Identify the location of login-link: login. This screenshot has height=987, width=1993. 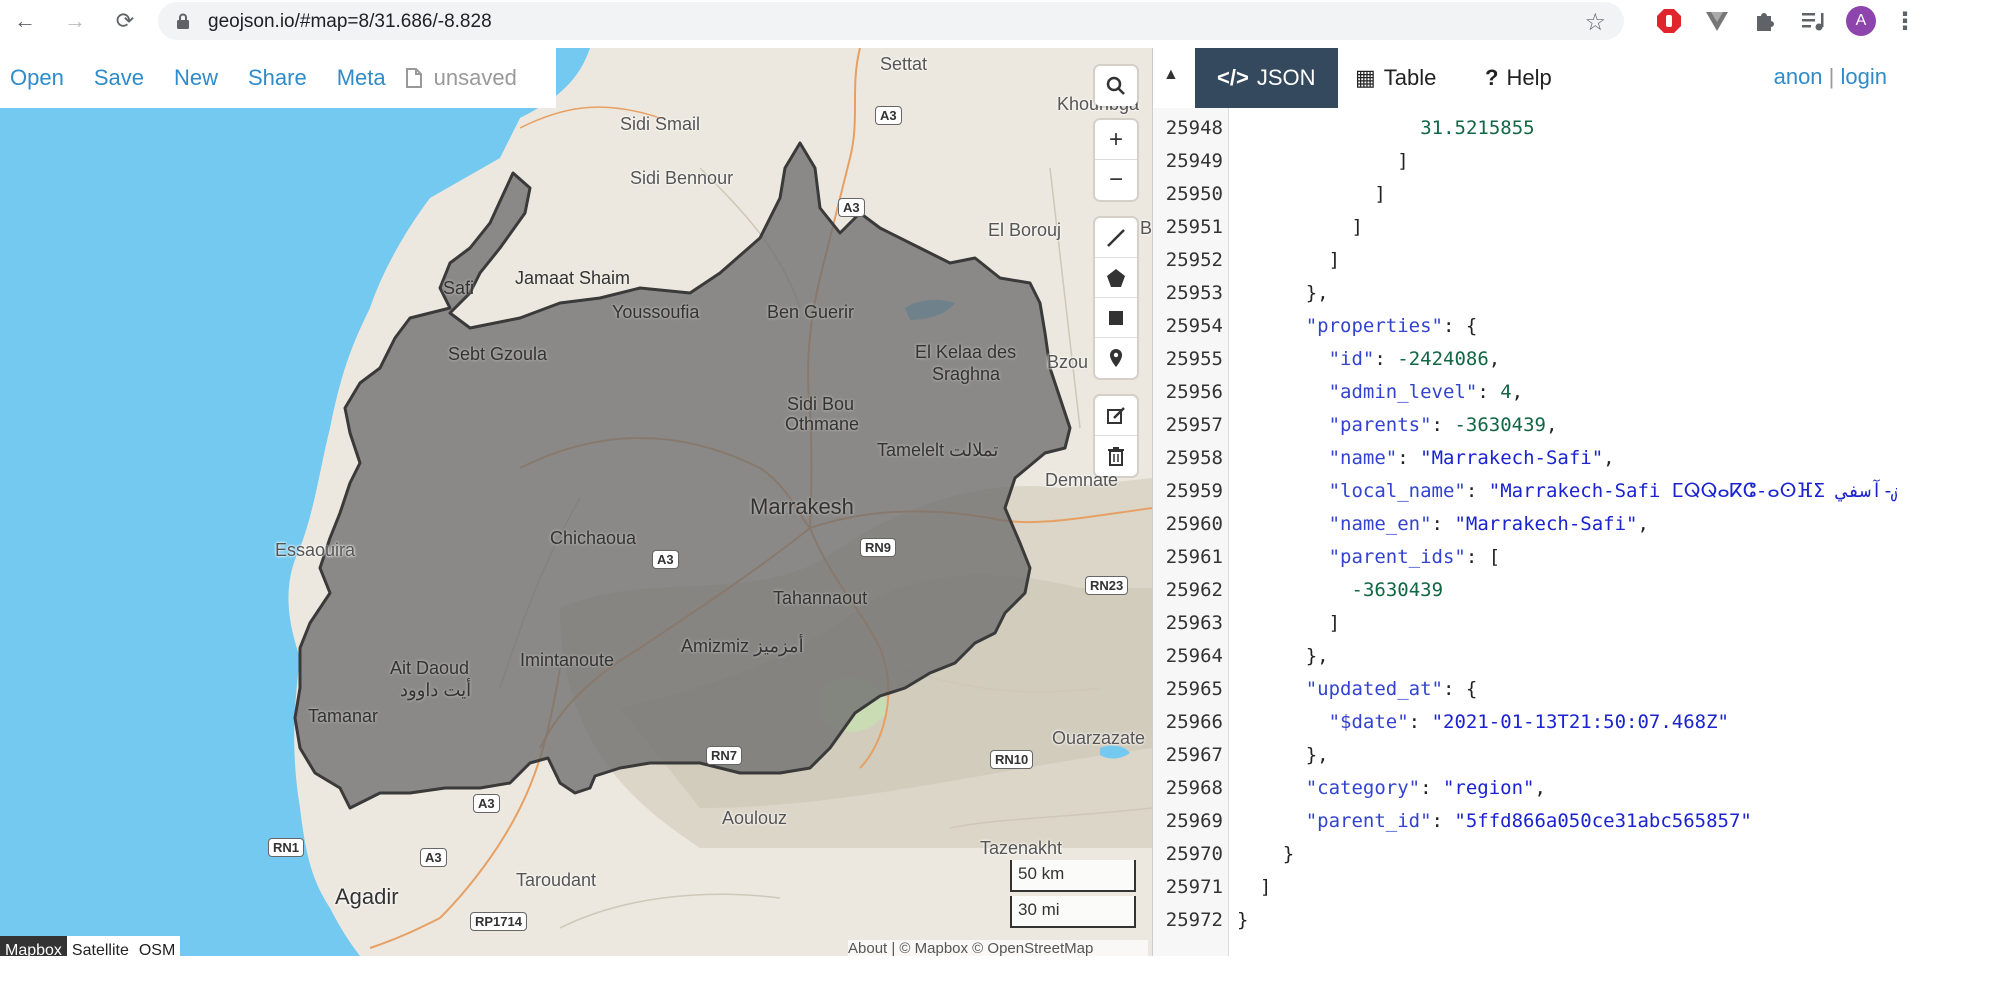
(1864, 76).